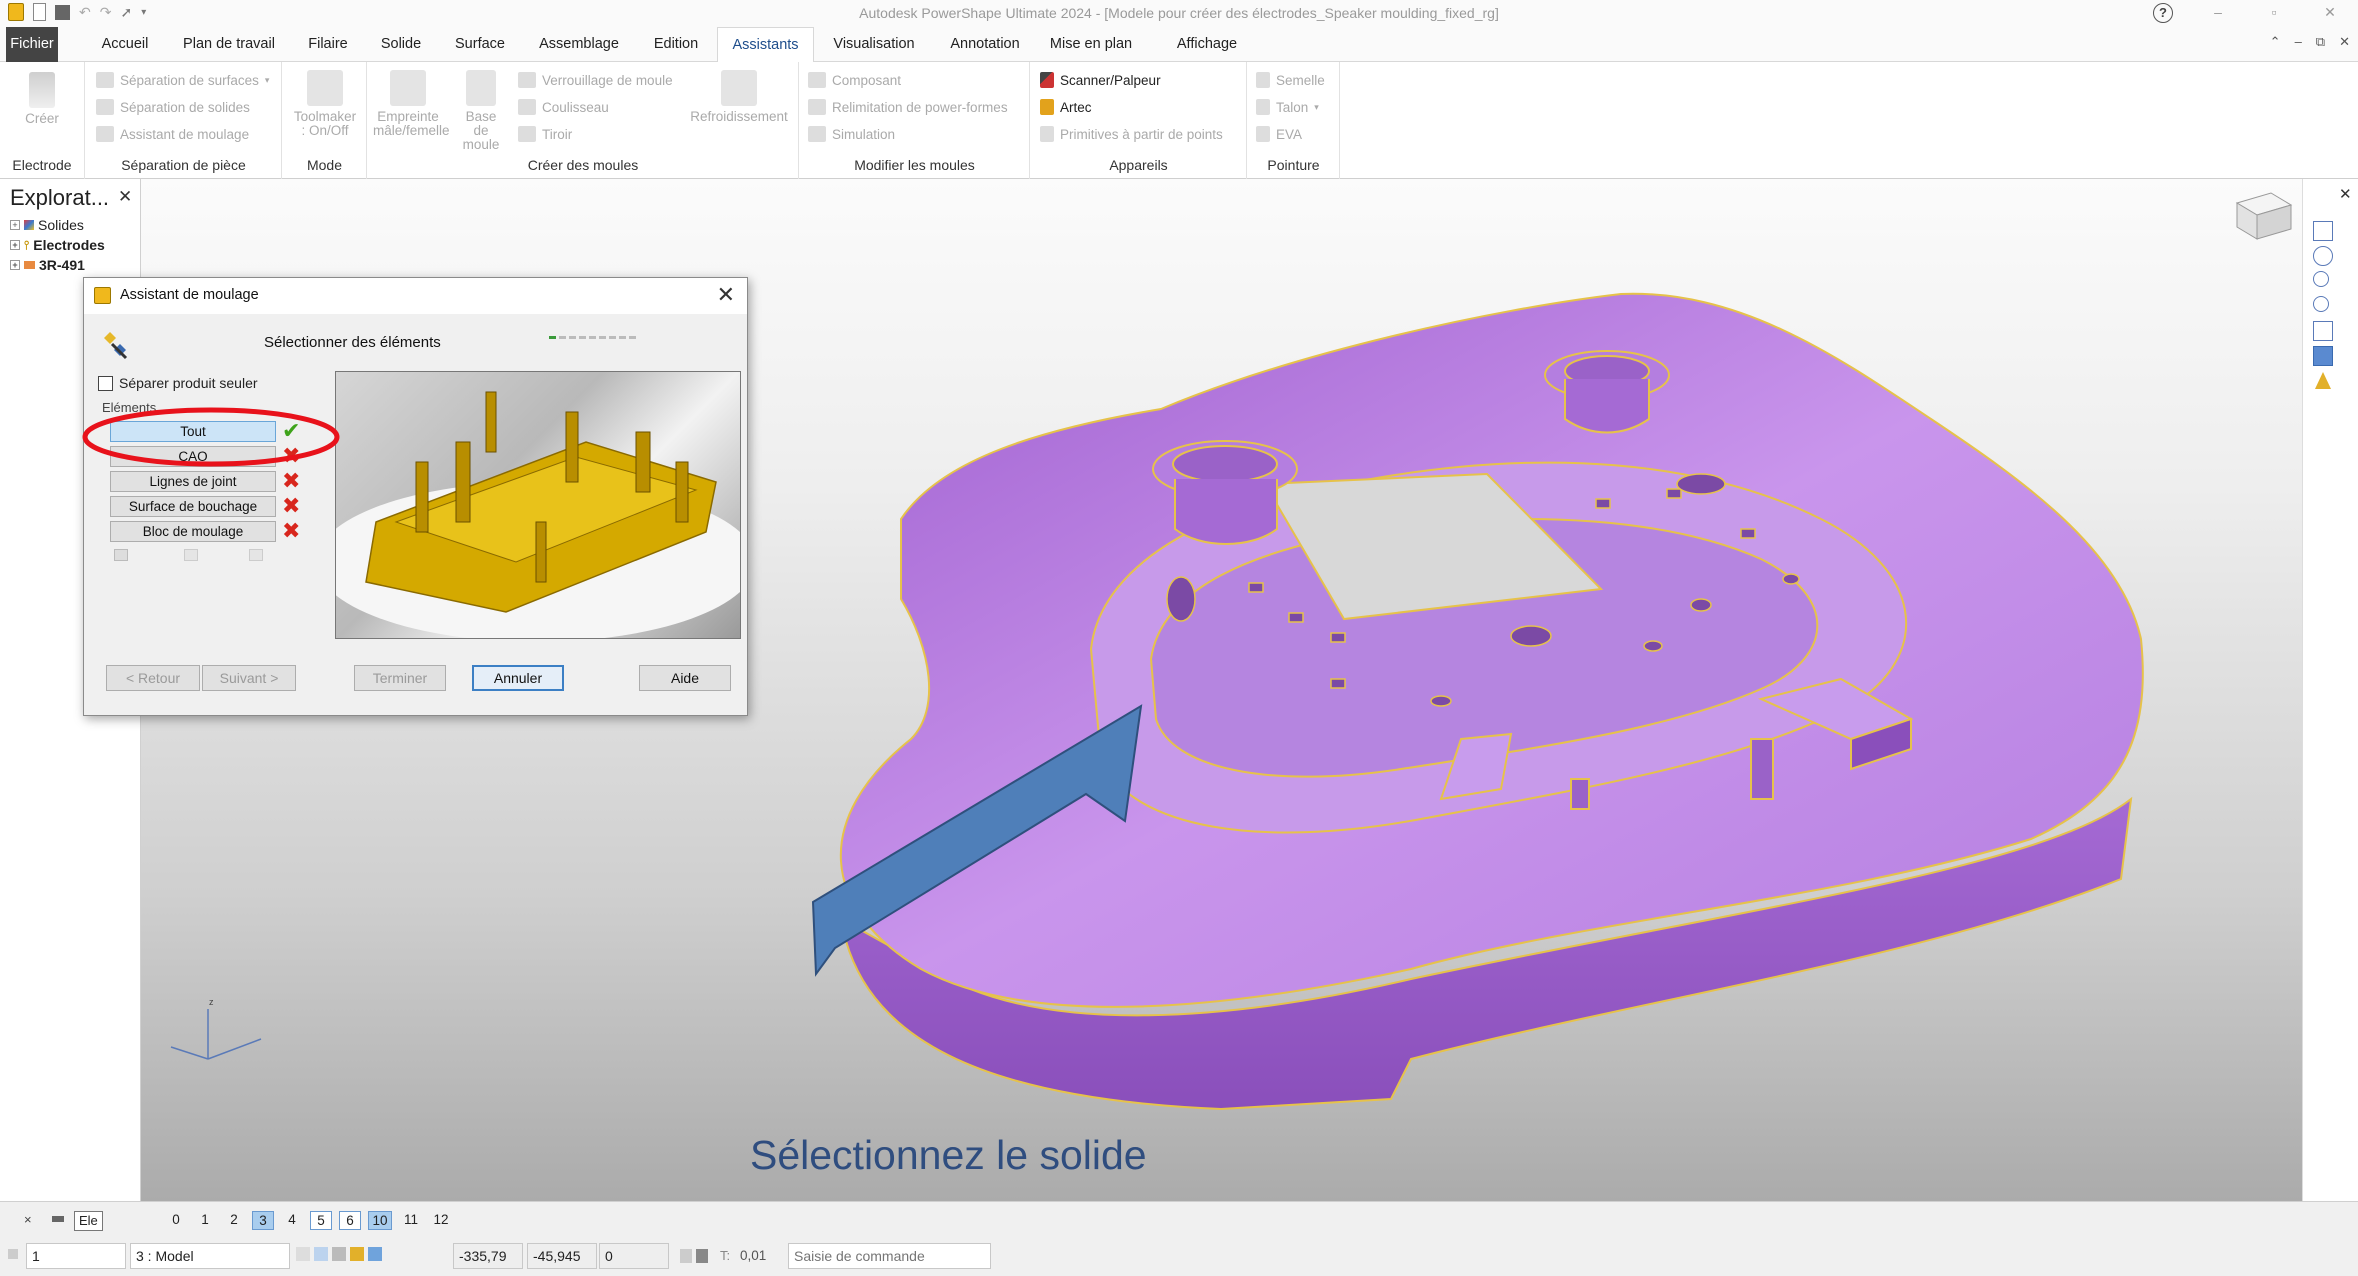 The image size is (2358, 1276). Describe the element at coordinates (480, 44) in the screenshot. I see `tab-surface: Surface` at that location.